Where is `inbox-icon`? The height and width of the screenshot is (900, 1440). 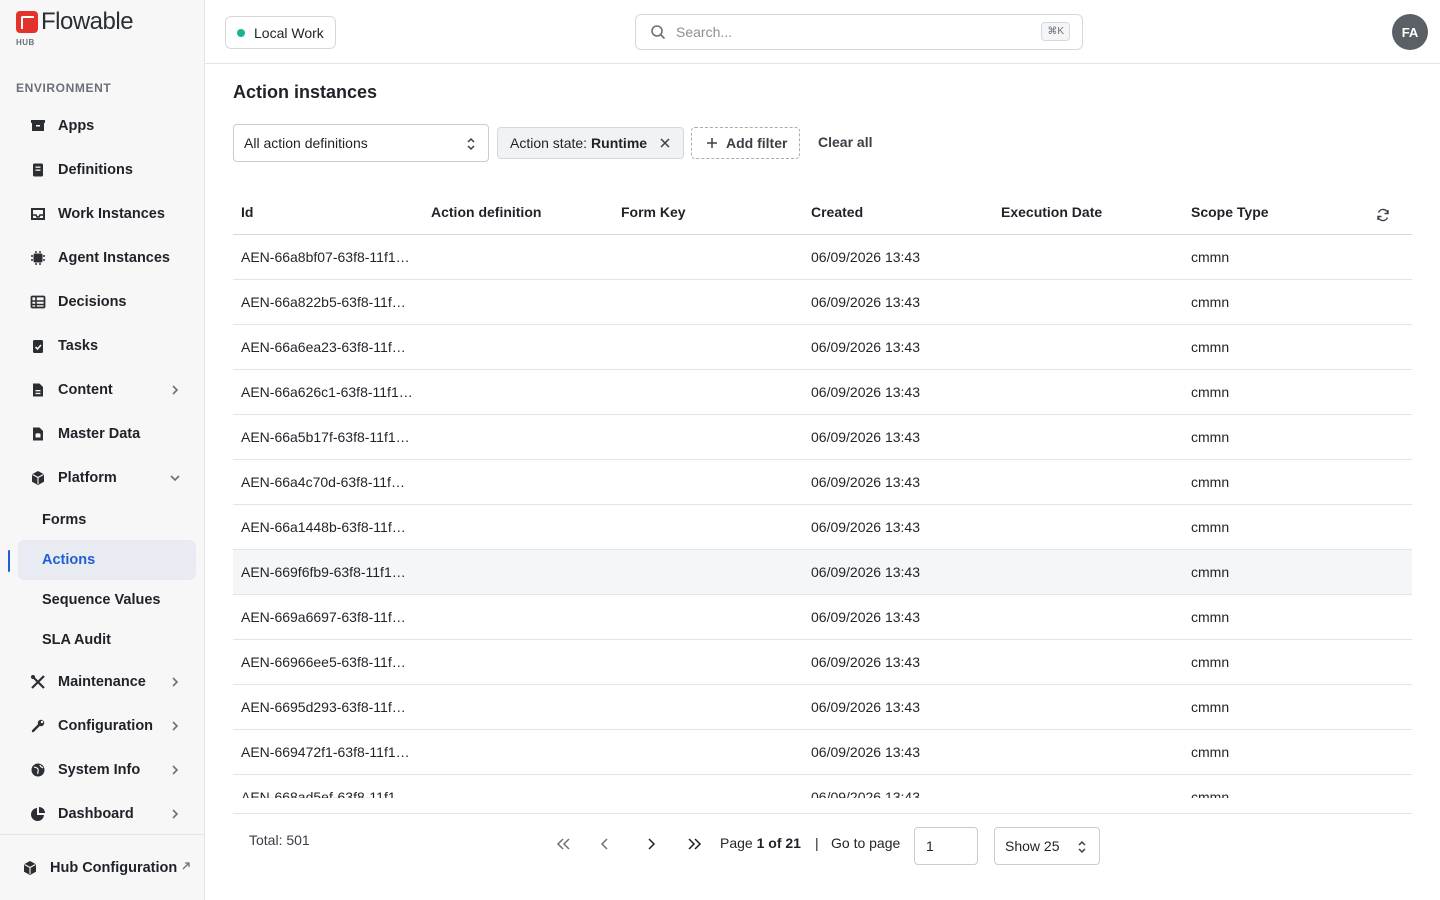
inbox-icon is located at coordinates (38, 214).